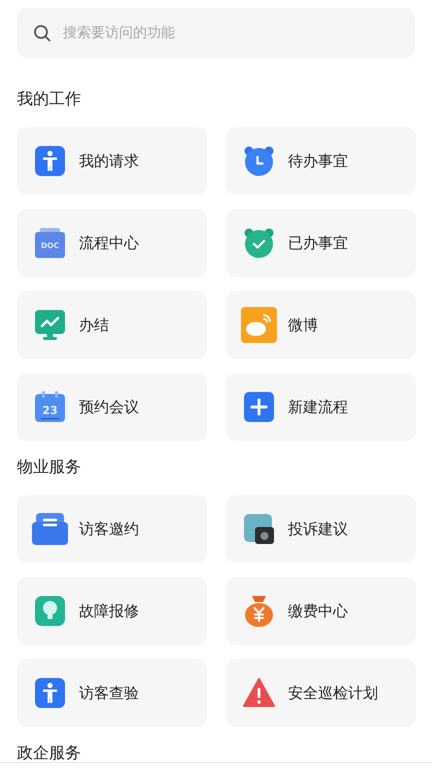  Describe the element at coordinates (259, 529) in the screenshot. I see `camera-icon` at that location.